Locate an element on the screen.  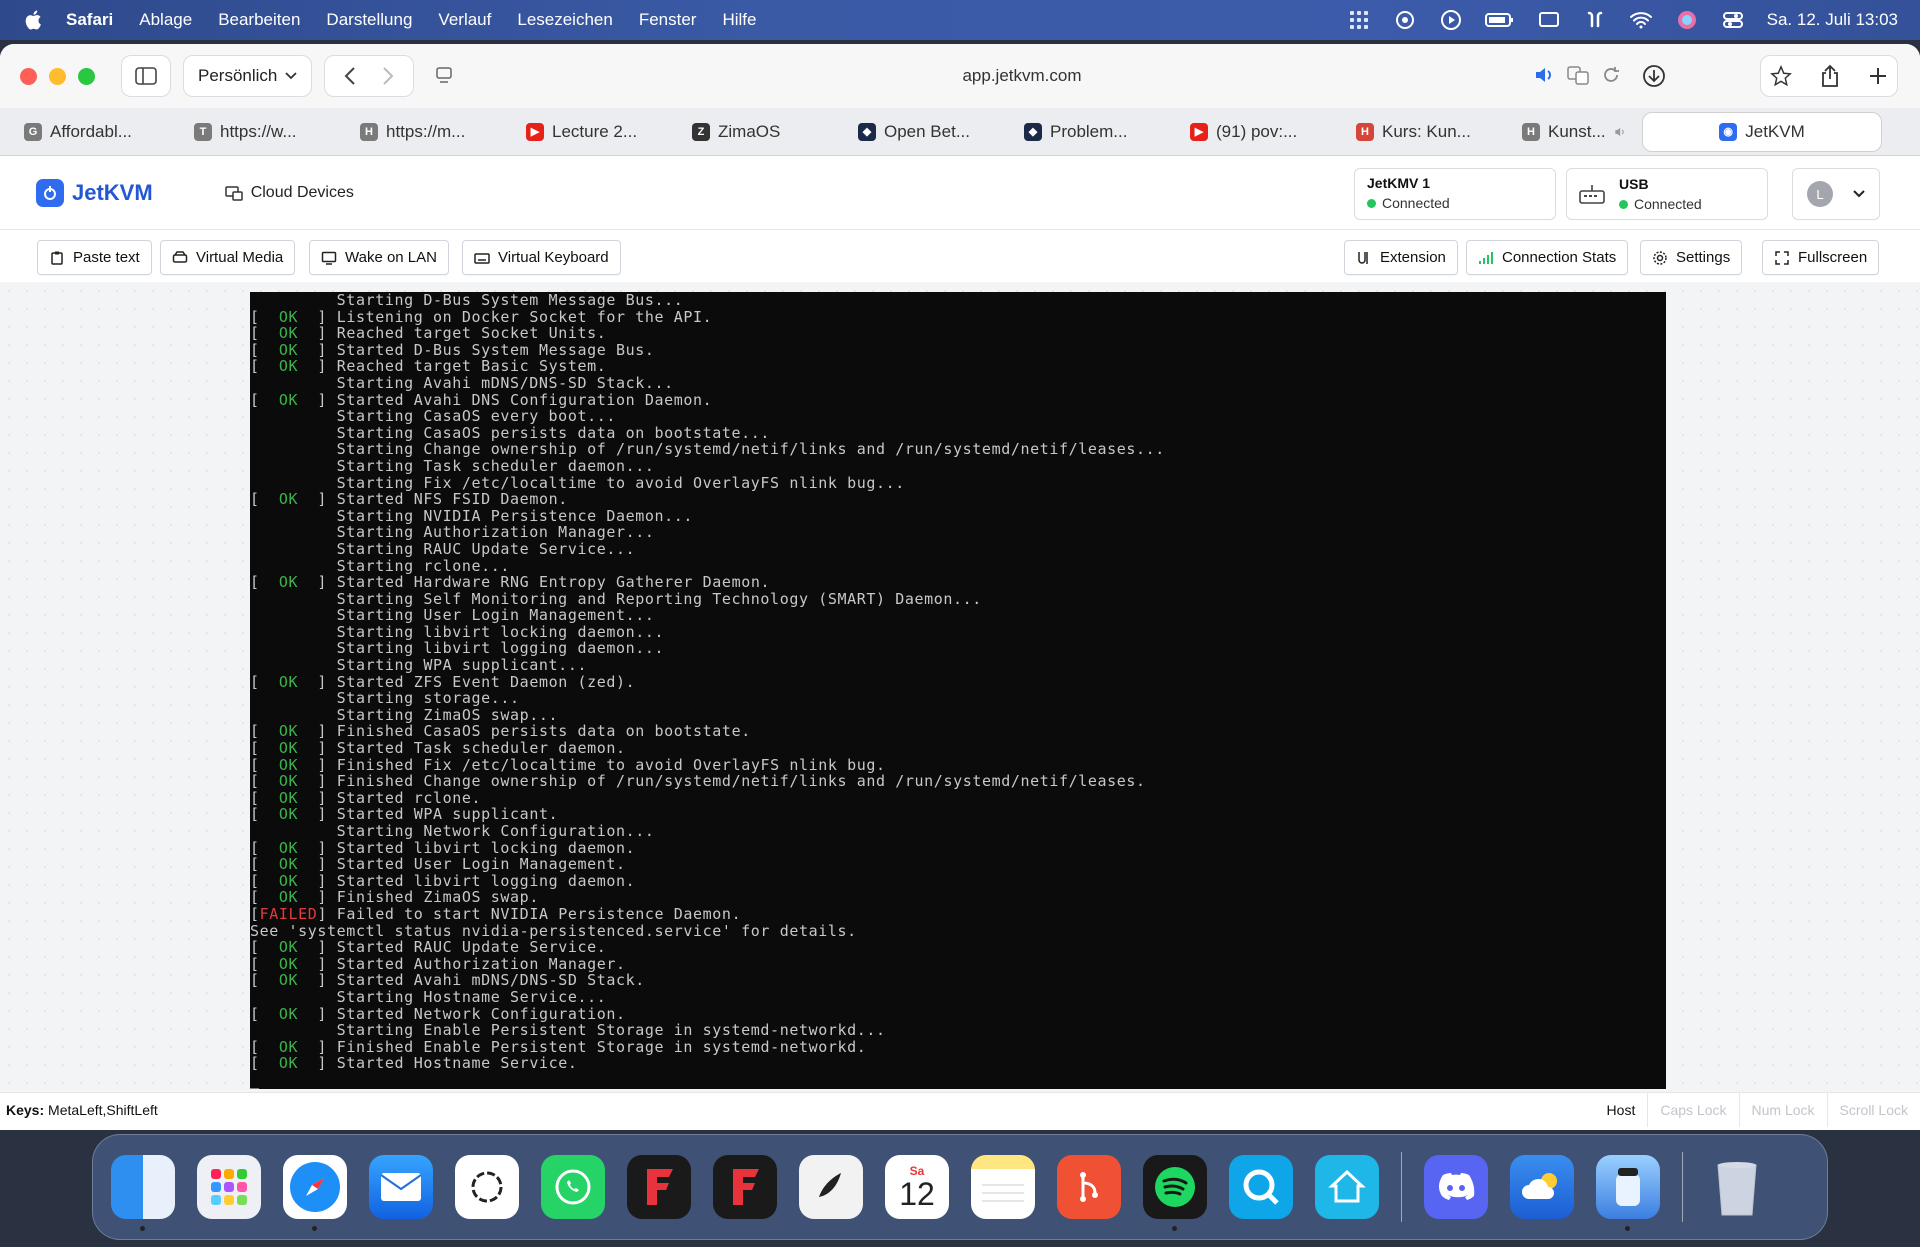
menu-lesezeichen: Lesezeichen is located at coordinates (564, 20).